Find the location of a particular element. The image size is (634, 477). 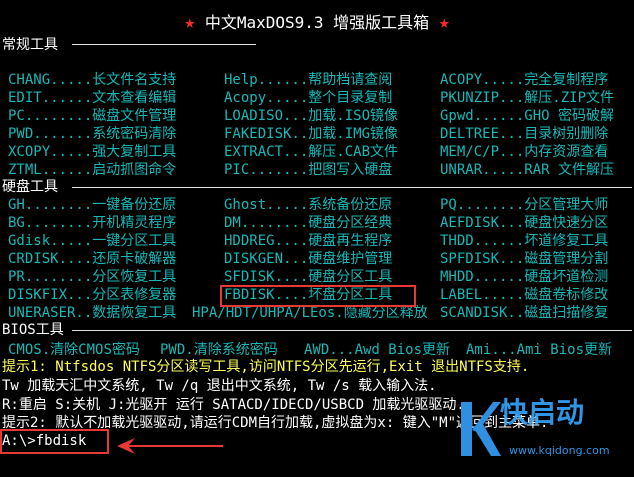

tool-item: EXTRACT...解压.CAB文件 is located at coordinates (311, 152).